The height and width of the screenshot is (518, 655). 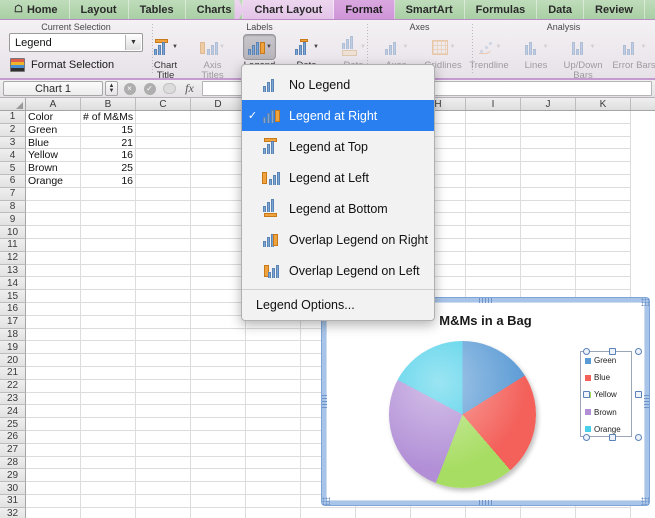 What do you see at coordinates (53, 143) in the screenshot?
I see `cell-A3: Blue` at bounding box center [53, 143].